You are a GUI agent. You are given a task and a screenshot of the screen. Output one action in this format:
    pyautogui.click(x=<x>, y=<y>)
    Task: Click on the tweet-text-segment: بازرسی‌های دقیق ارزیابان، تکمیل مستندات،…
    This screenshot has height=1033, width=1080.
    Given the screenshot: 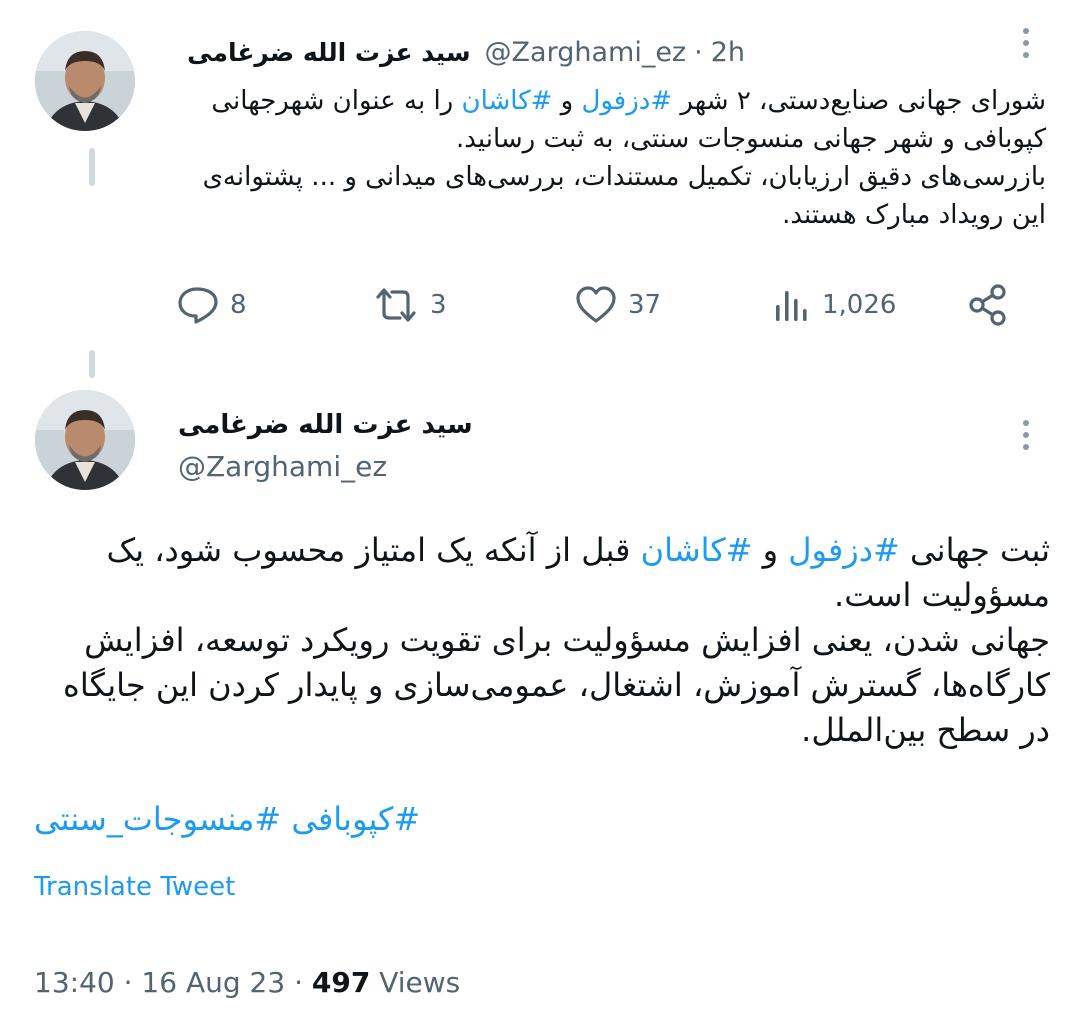 What is the action you would take?
    pyautogui.click(x=624, y=196)
    